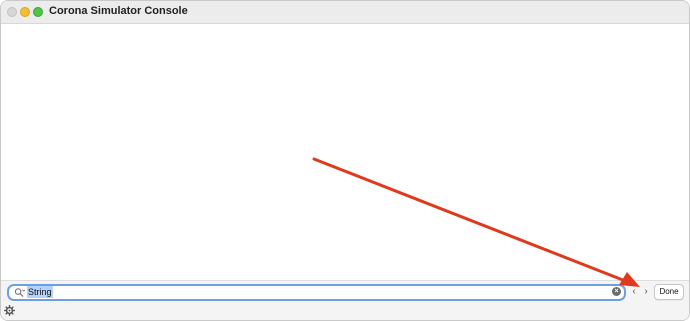 The image size is (690, 321). I want to click on search-input-value: String, so click(40, 292).